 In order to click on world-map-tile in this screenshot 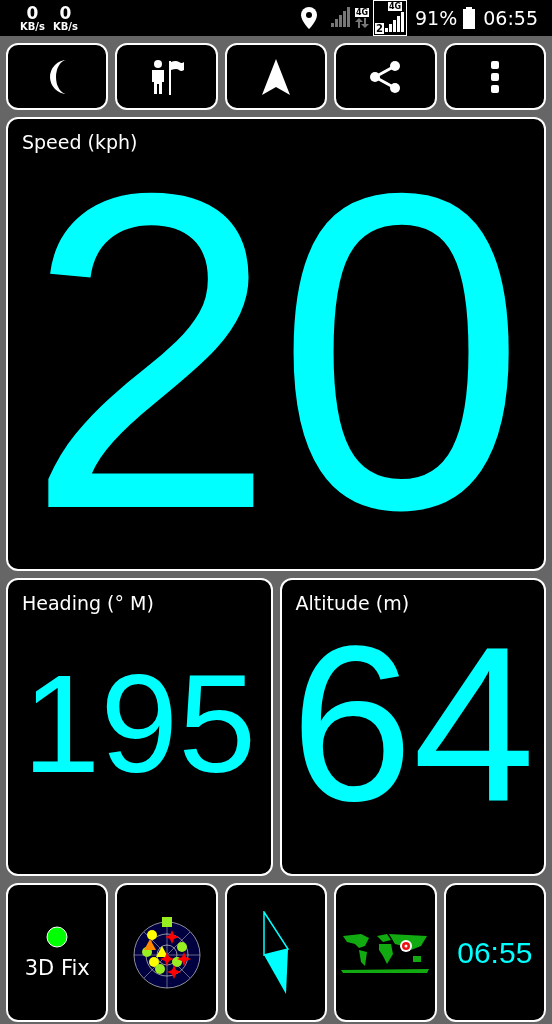, I will do `click(385, 952)`.